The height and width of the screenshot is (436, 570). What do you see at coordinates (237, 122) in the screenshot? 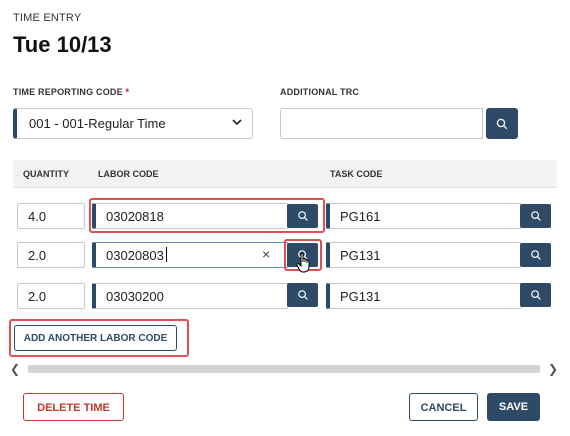
I see `chevron-down-icon` at bounding box center [237, 122].